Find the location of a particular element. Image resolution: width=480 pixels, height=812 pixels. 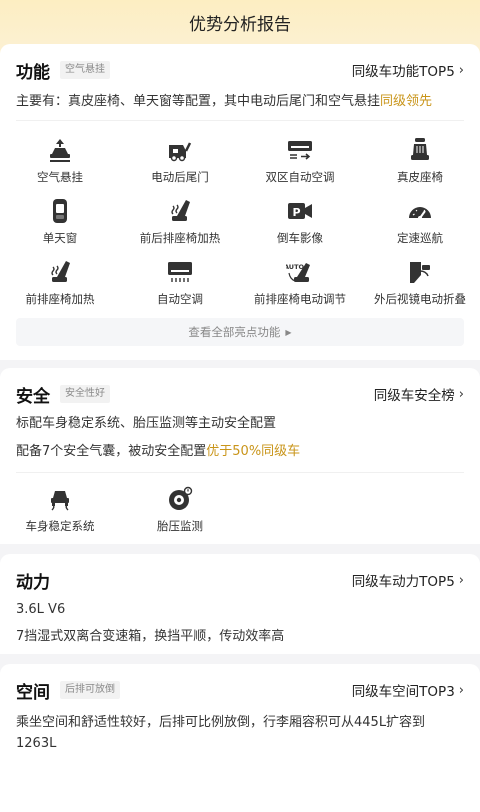

feature-item: 单天窗 is located at coordinates (60, 225).